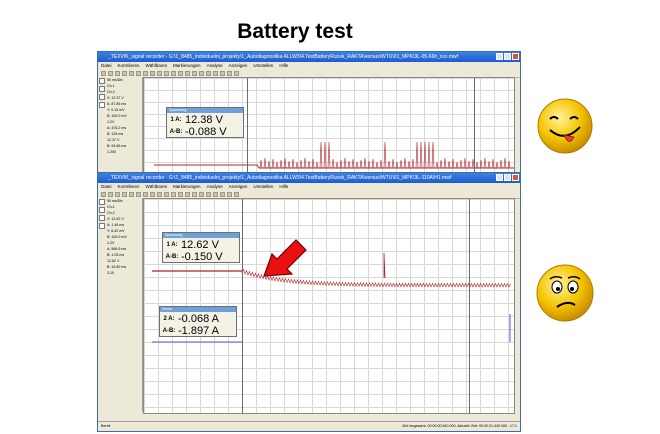  Describe the element at coordinates (205, 122) in the screenshot. I see `voltage-measurement-box: Spannung 1 A: 12.38 V A-B: -0.088 V` at that location.